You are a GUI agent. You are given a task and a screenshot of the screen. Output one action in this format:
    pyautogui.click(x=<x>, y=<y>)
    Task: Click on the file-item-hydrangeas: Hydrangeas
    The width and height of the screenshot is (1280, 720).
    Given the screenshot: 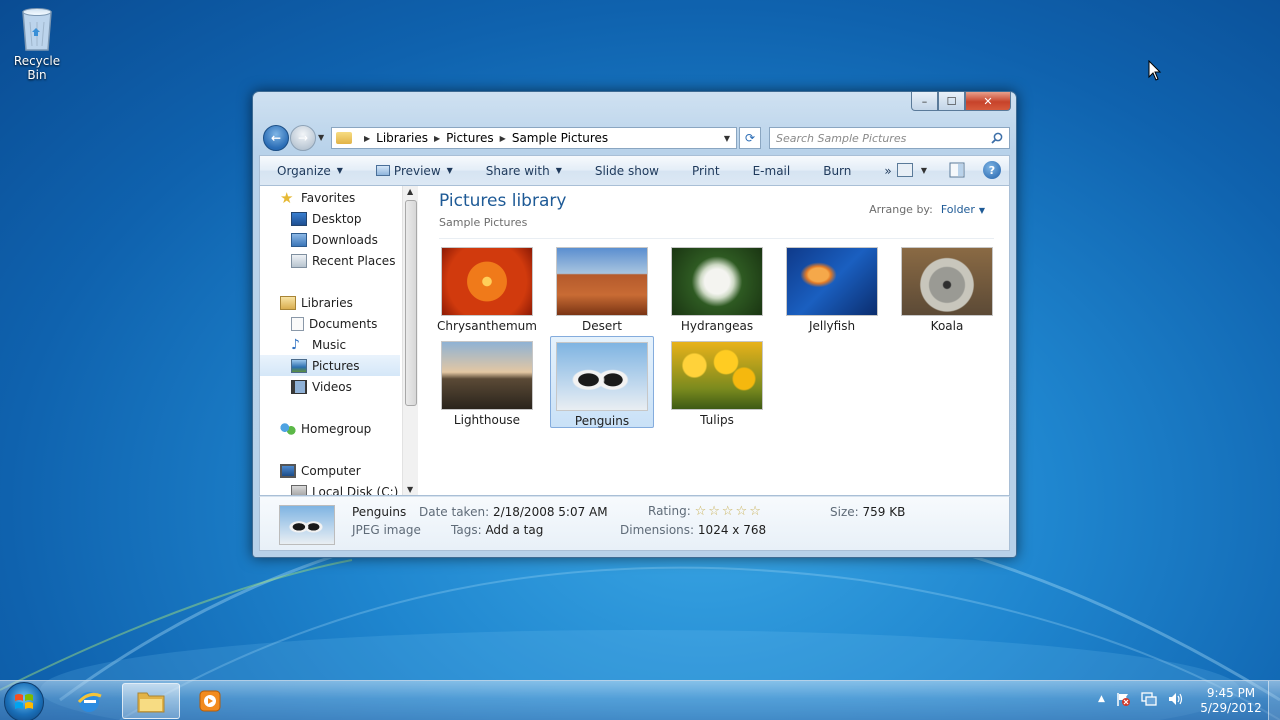 What is the action you would take?
    pyautogui.click(x=717, y=287)
    